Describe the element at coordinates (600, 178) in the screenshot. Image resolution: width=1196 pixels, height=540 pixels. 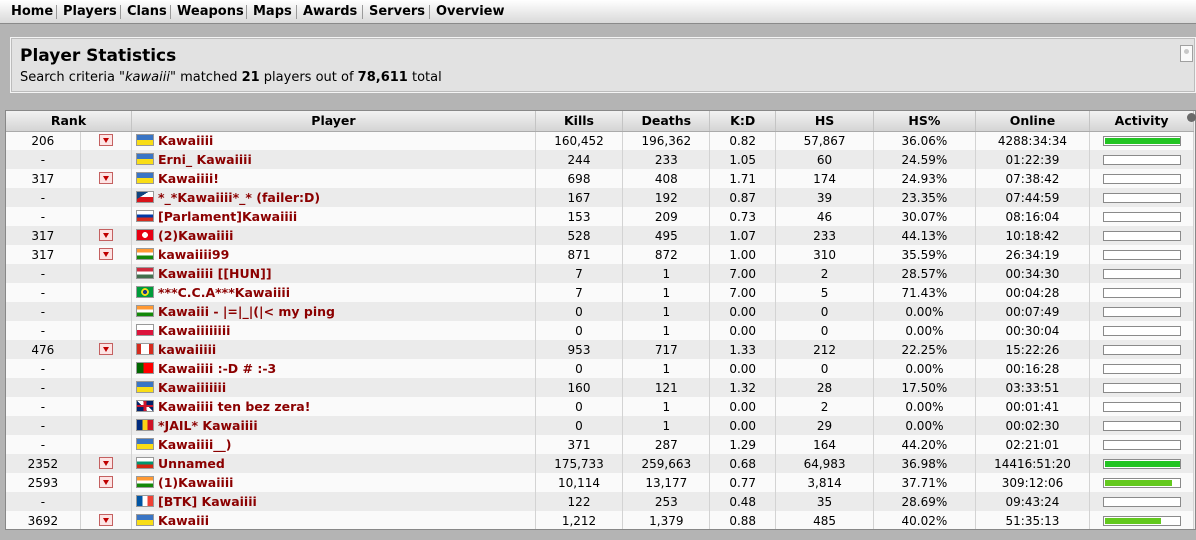
I see `table-row: 317 Kawaiiii! 698 408 1.71 174 24.93% 07:38:42` at that location.